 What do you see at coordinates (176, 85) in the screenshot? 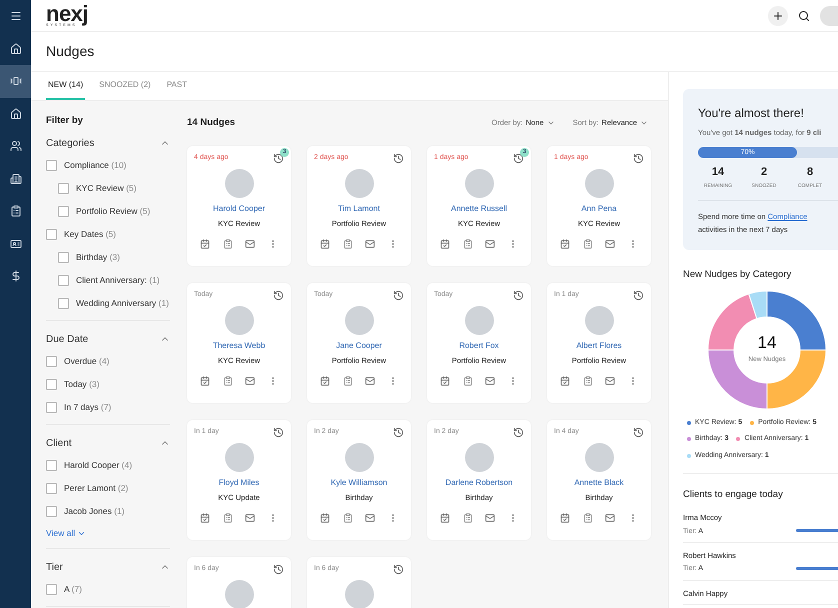
I see `tab: PAST` at bounding box center [176, 85].